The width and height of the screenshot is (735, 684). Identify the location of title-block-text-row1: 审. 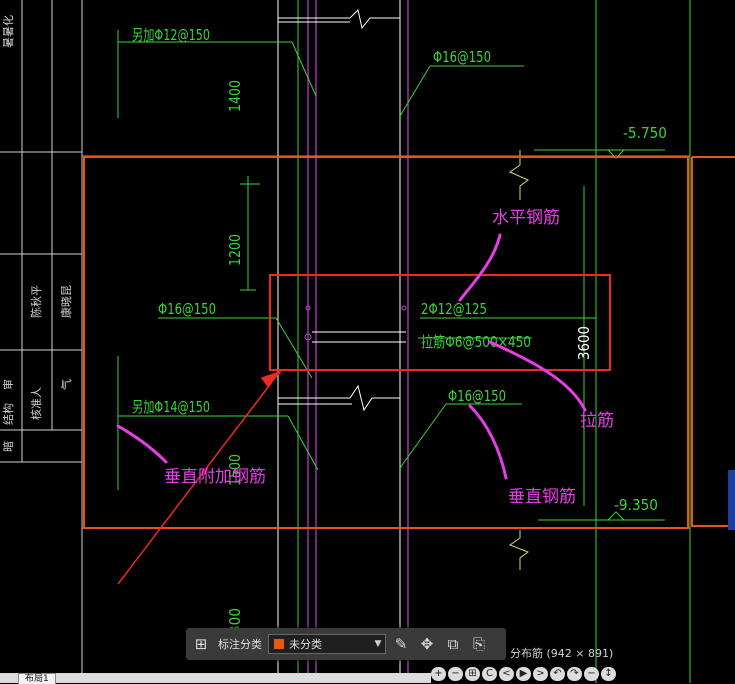
(8, 384).